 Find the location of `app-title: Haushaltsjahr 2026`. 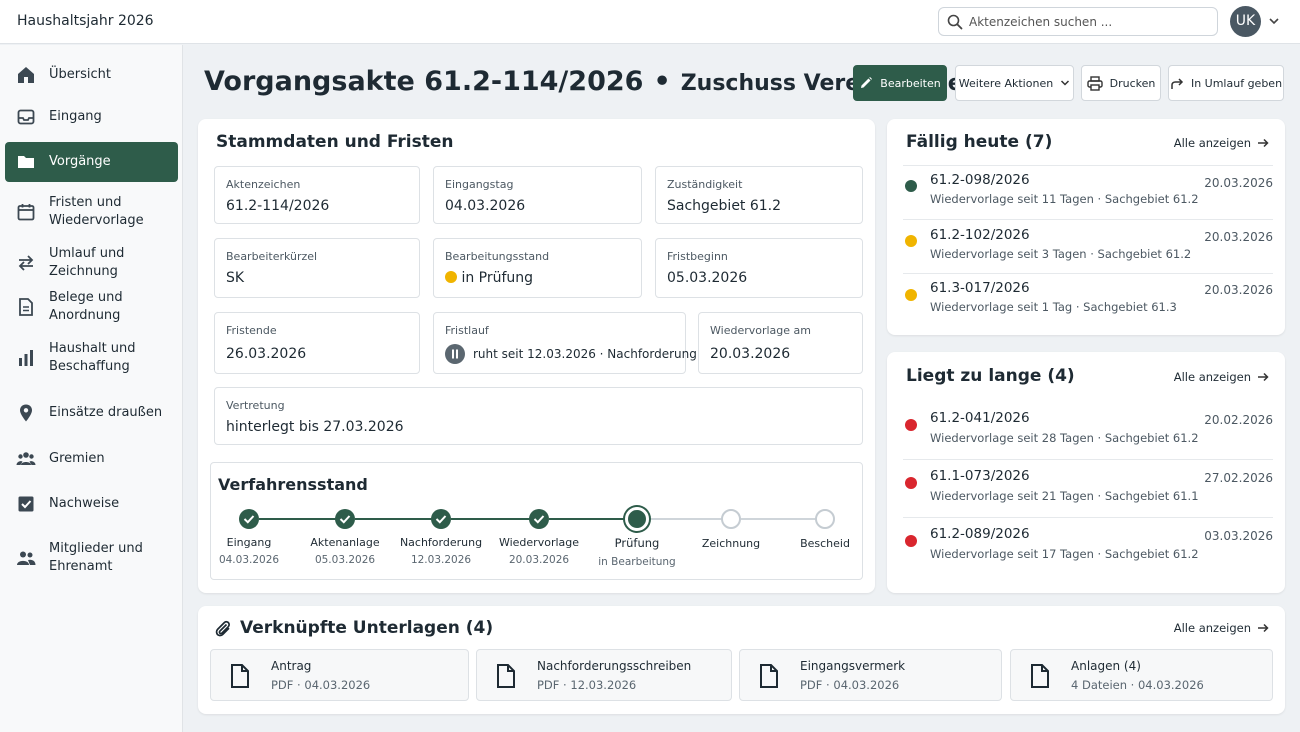

app-title: Haushaltsjahr 2026 is located at coordinates (85, 21).